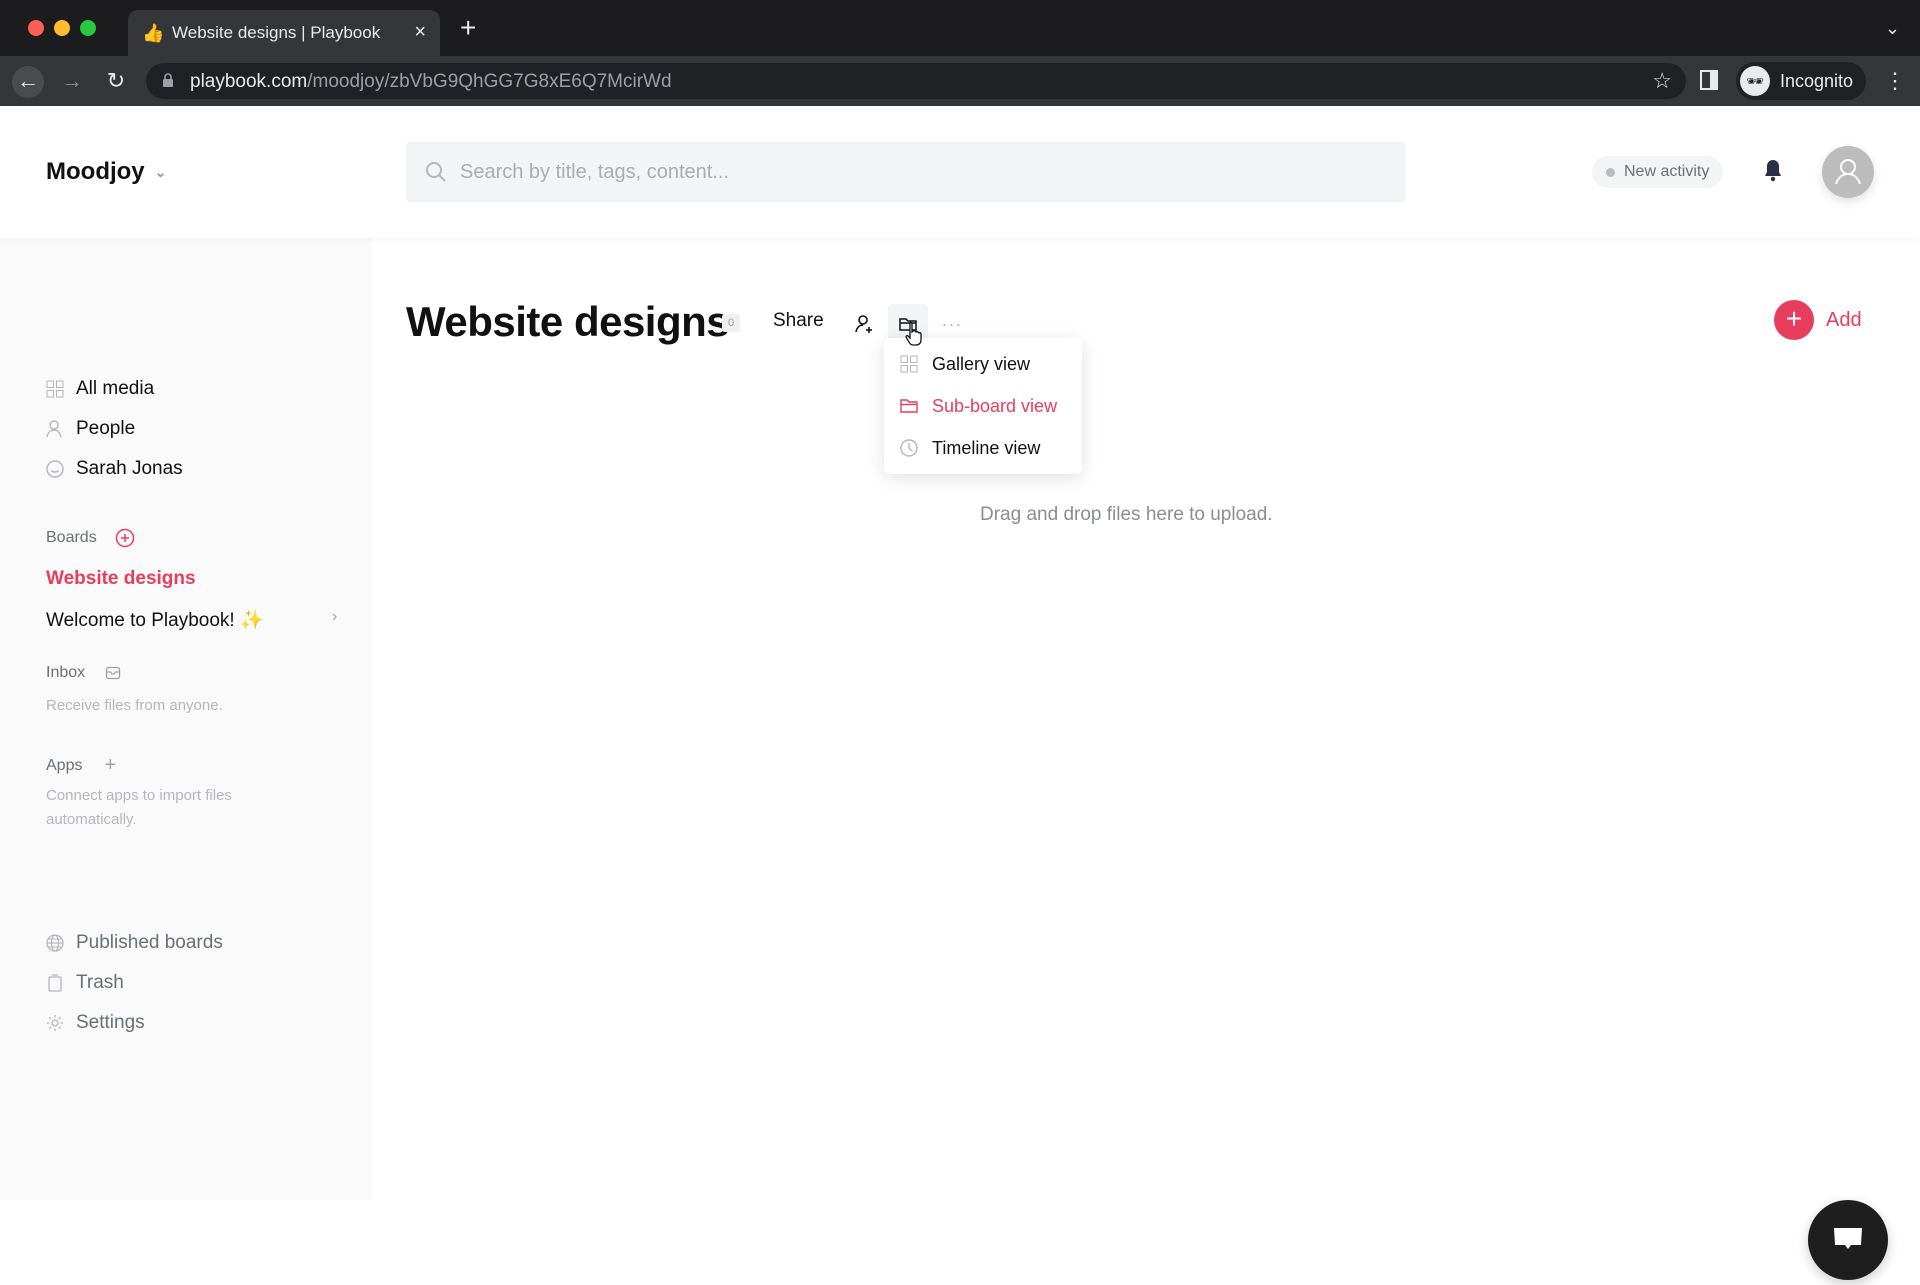 The image size is (1920, 1285). What do you see at coordinates (909, 406) in the screenshot?
I see `folder-icon` at bounding box center [909, 406].